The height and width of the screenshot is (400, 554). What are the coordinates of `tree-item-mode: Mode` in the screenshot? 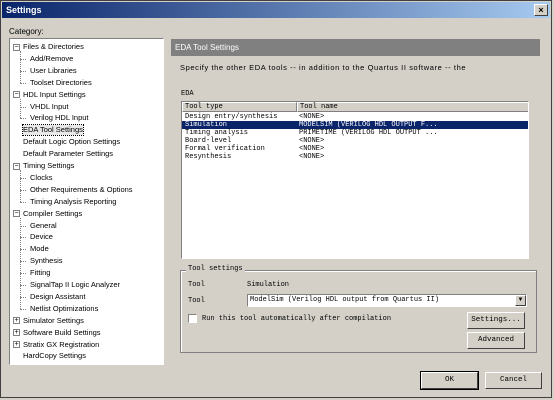 It's located at (39, 249).